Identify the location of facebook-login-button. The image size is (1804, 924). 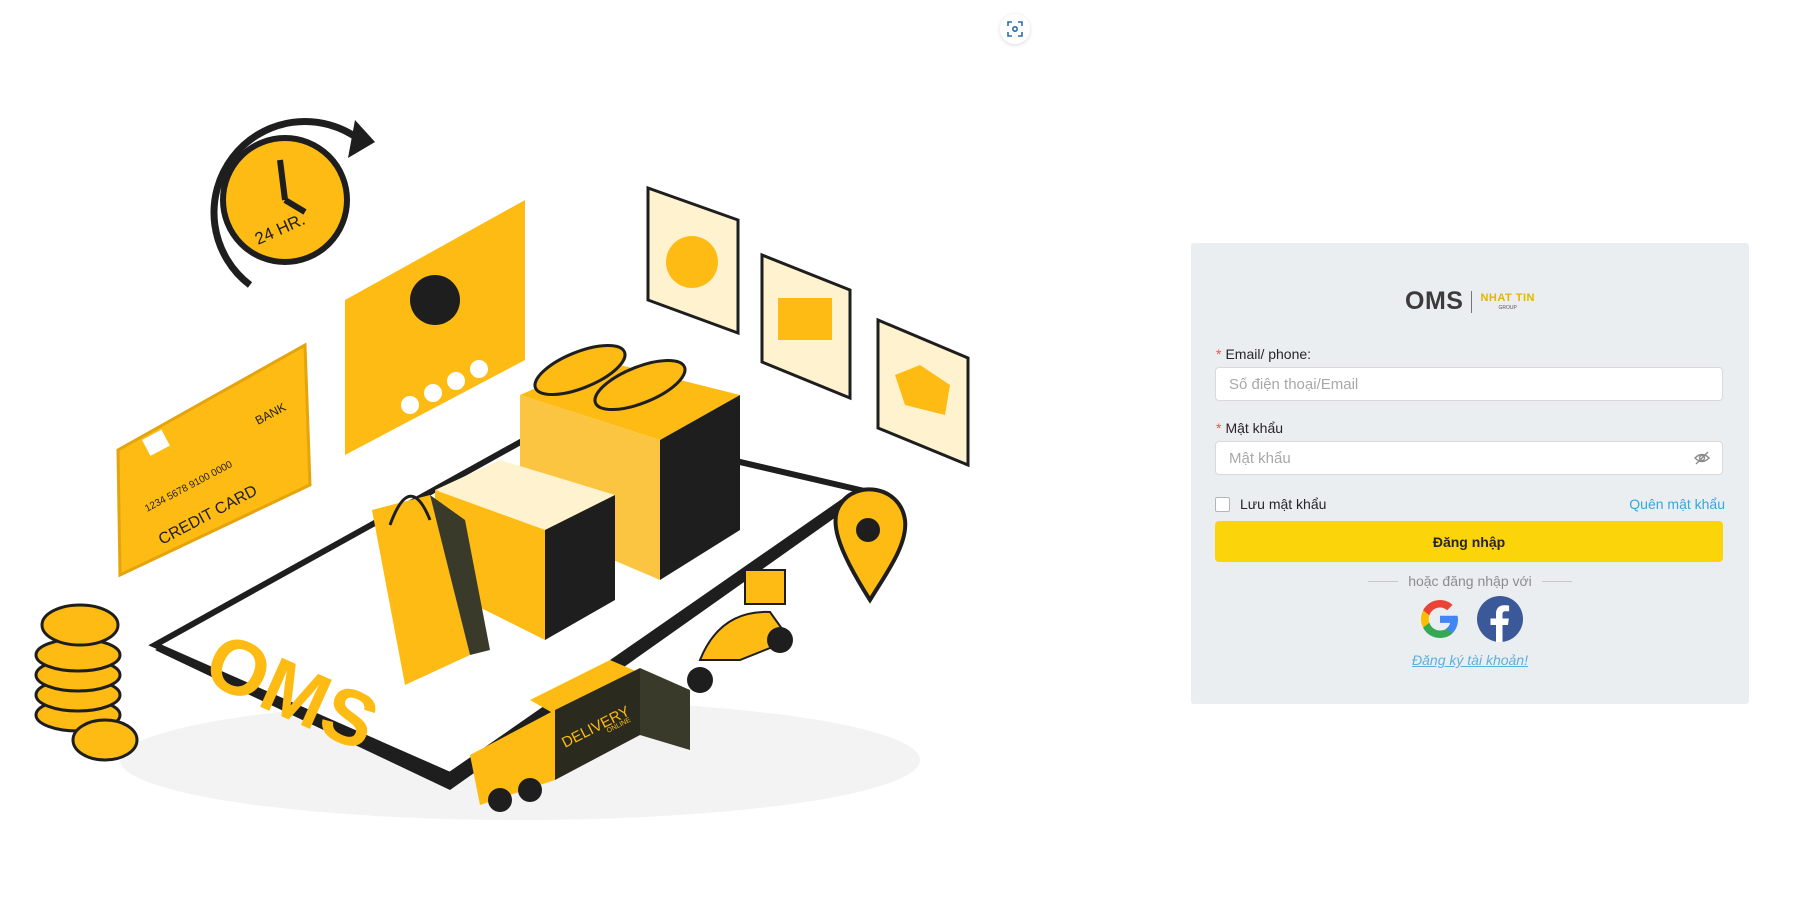
(1500, 619).